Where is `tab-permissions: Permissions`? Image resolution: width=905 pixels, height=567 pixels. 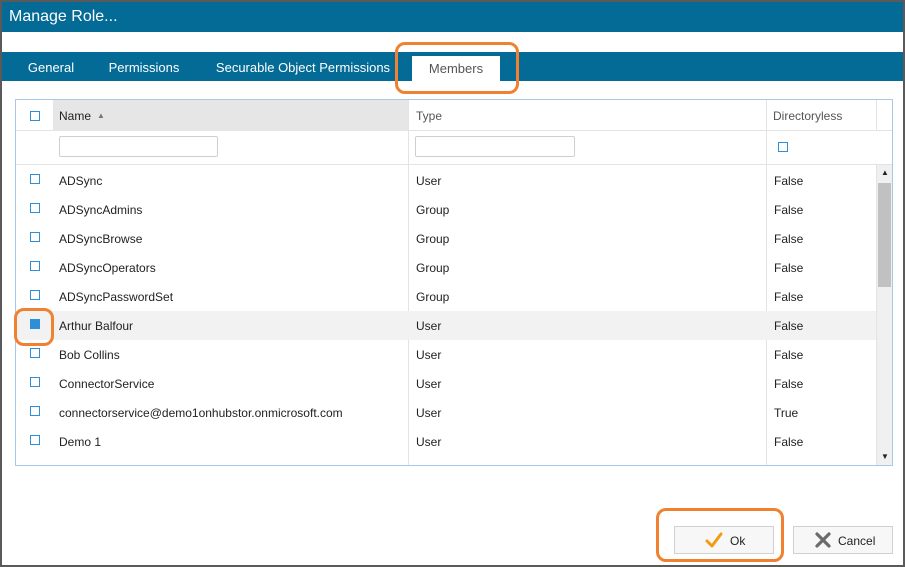
tab-permissions: Permissions is located at coordinates (144, 66).